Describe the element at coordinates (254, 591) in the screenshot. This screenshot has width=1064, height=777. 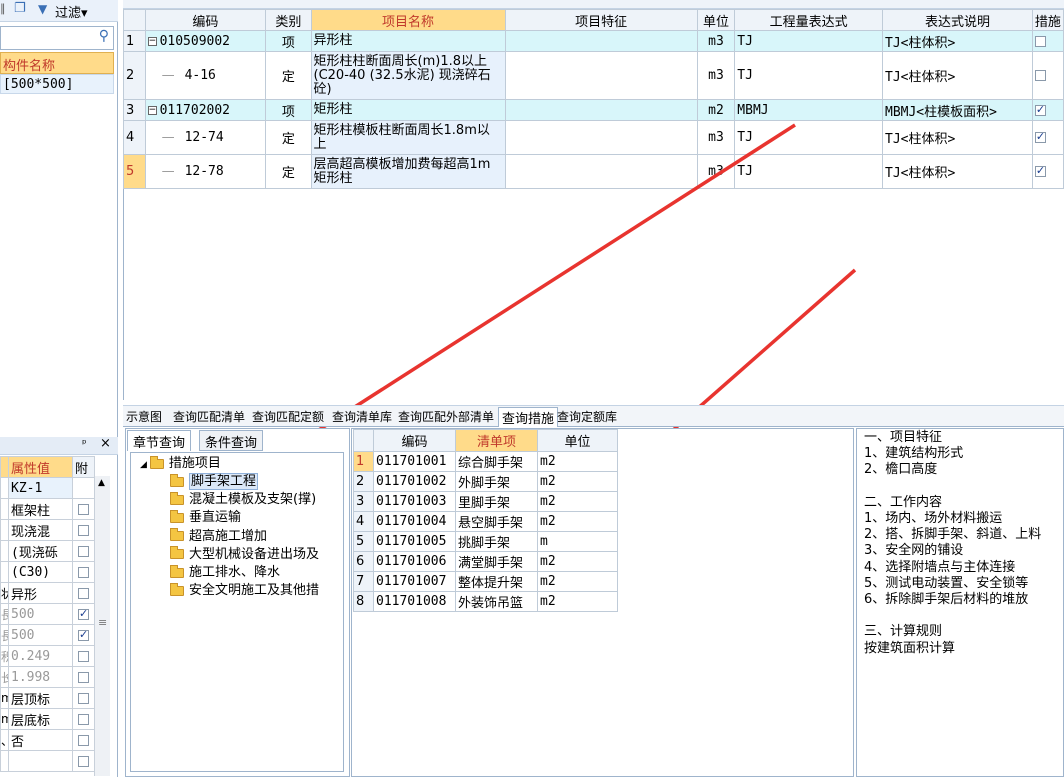
I see `tree-node-label: 安全文明施工及其他措` at that location.